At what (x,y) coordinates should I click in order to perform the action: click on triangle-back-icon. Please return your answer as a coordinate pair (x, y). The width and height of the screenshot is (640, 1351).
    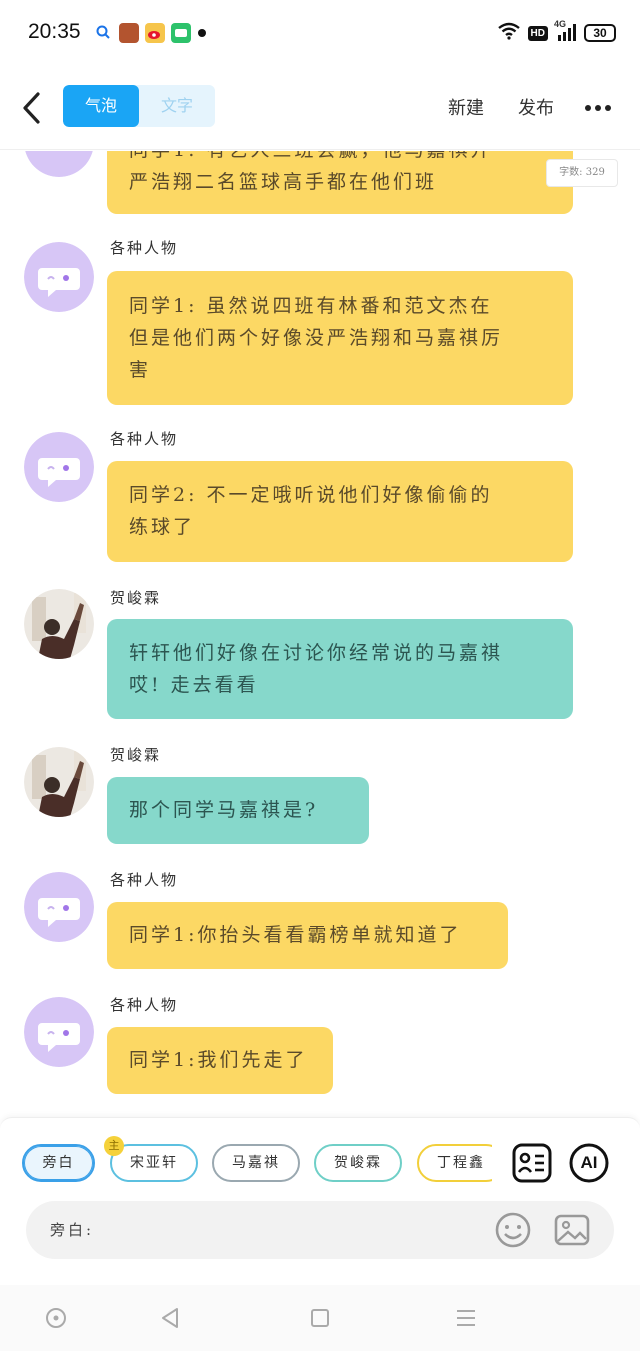
    Looking at the image, I should click on (170, 1318).